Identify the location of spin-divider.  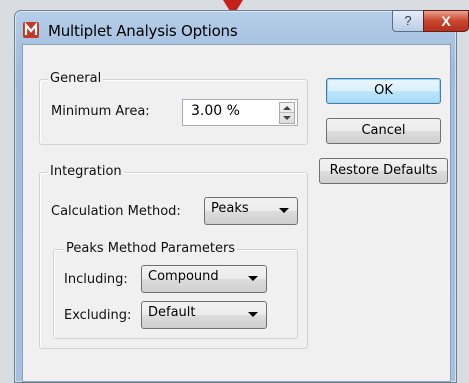
(287, 112).